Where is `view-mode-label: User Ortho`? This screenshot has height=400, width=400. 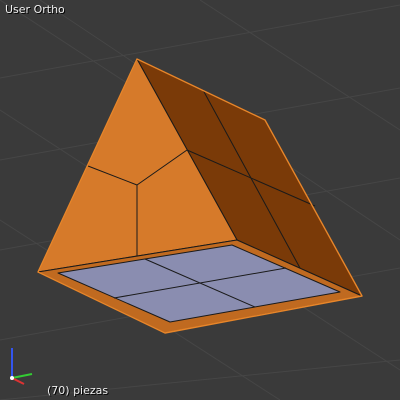 view-mode-label: User Ortho is located at coordinates (35, 9).